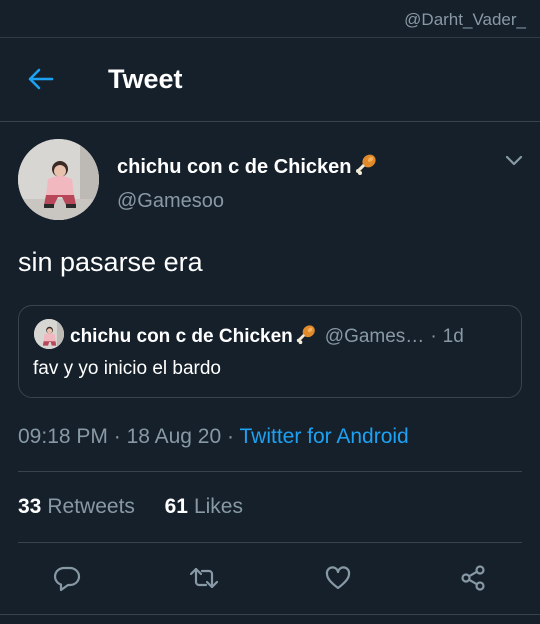 The image size is (540, 624). I want to click on quoted-header: chichu con c de Chicken @Games… · 1d, so click(290, 337).